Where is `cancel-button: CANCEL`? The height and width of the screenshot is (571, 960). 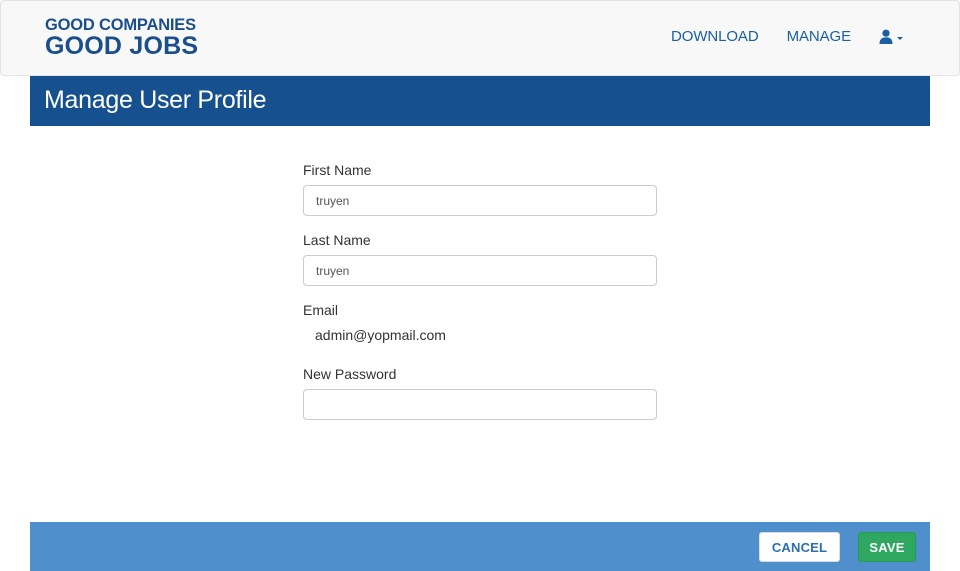 cancel-button: CANCEL is located at coordinates (799, 547).